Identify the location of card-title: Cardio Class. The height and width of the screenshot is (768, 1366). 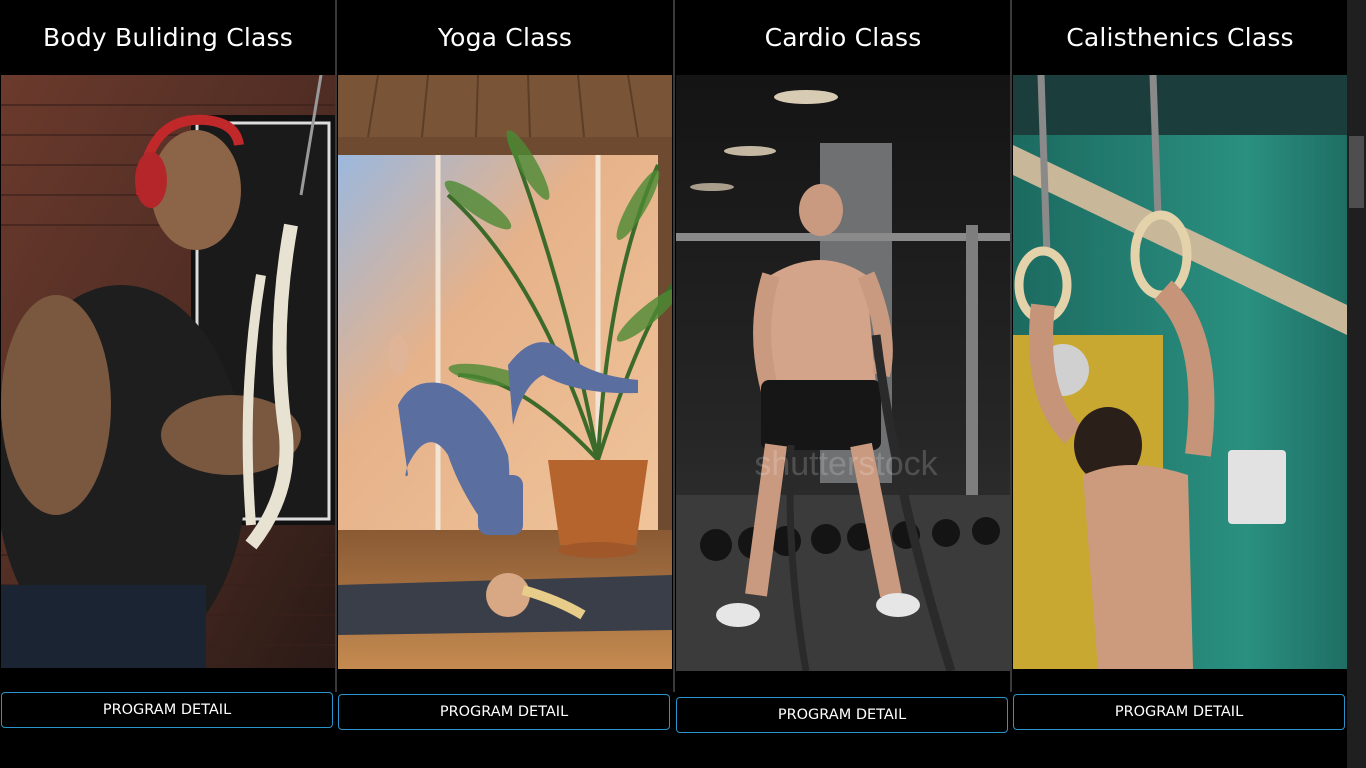
(843, 37).